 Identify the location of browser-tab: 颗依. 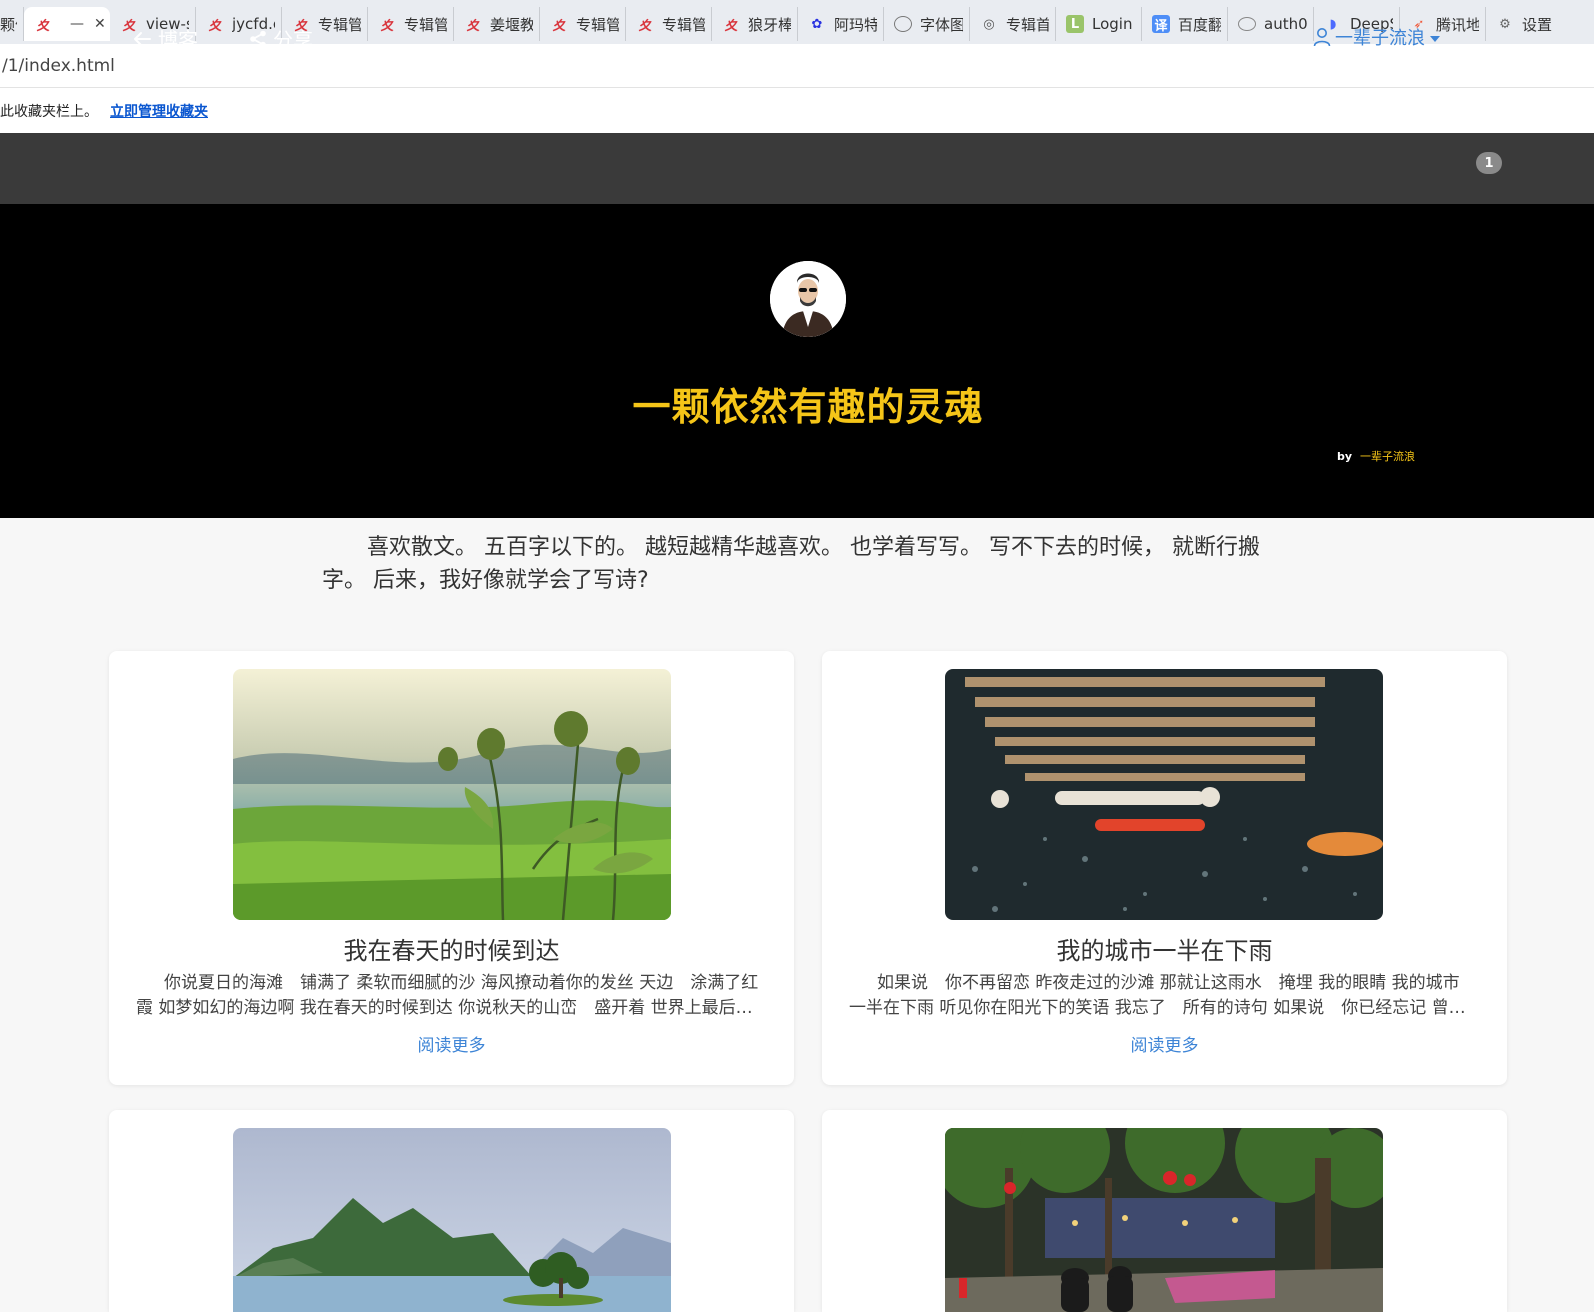
(12, 24).